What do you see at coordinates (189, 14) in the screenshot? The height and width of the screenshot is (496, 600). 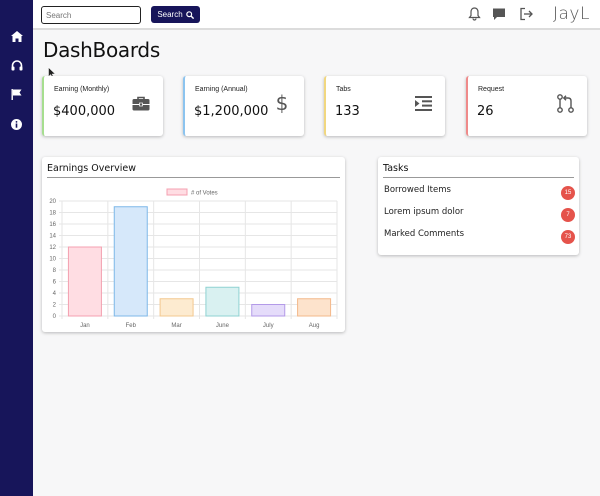 I see `search-icon` at bounding box center [189, 14].